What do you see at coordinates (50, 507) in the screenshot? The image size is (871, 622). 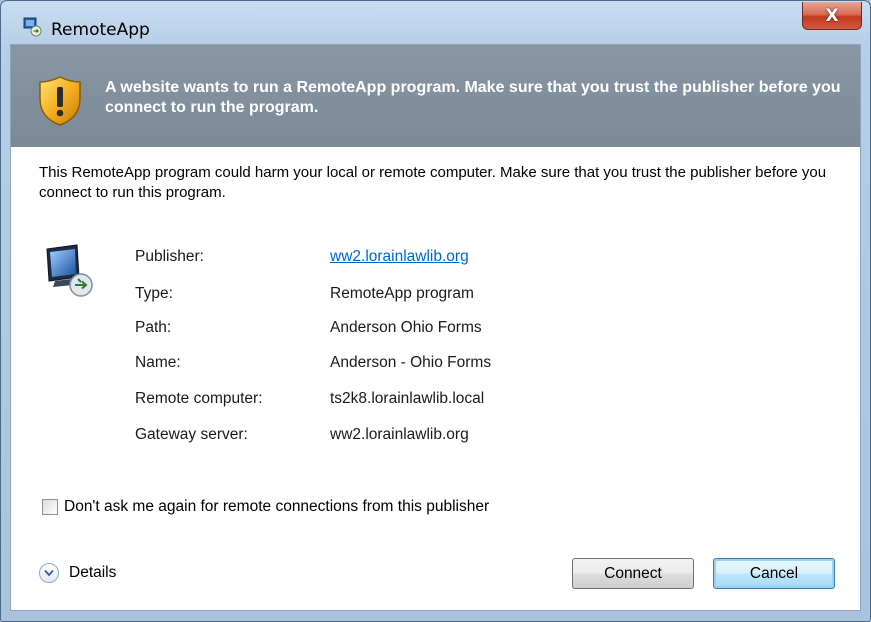 I see `dont-ask-again-checkbox` at bounding box center [50, 507].